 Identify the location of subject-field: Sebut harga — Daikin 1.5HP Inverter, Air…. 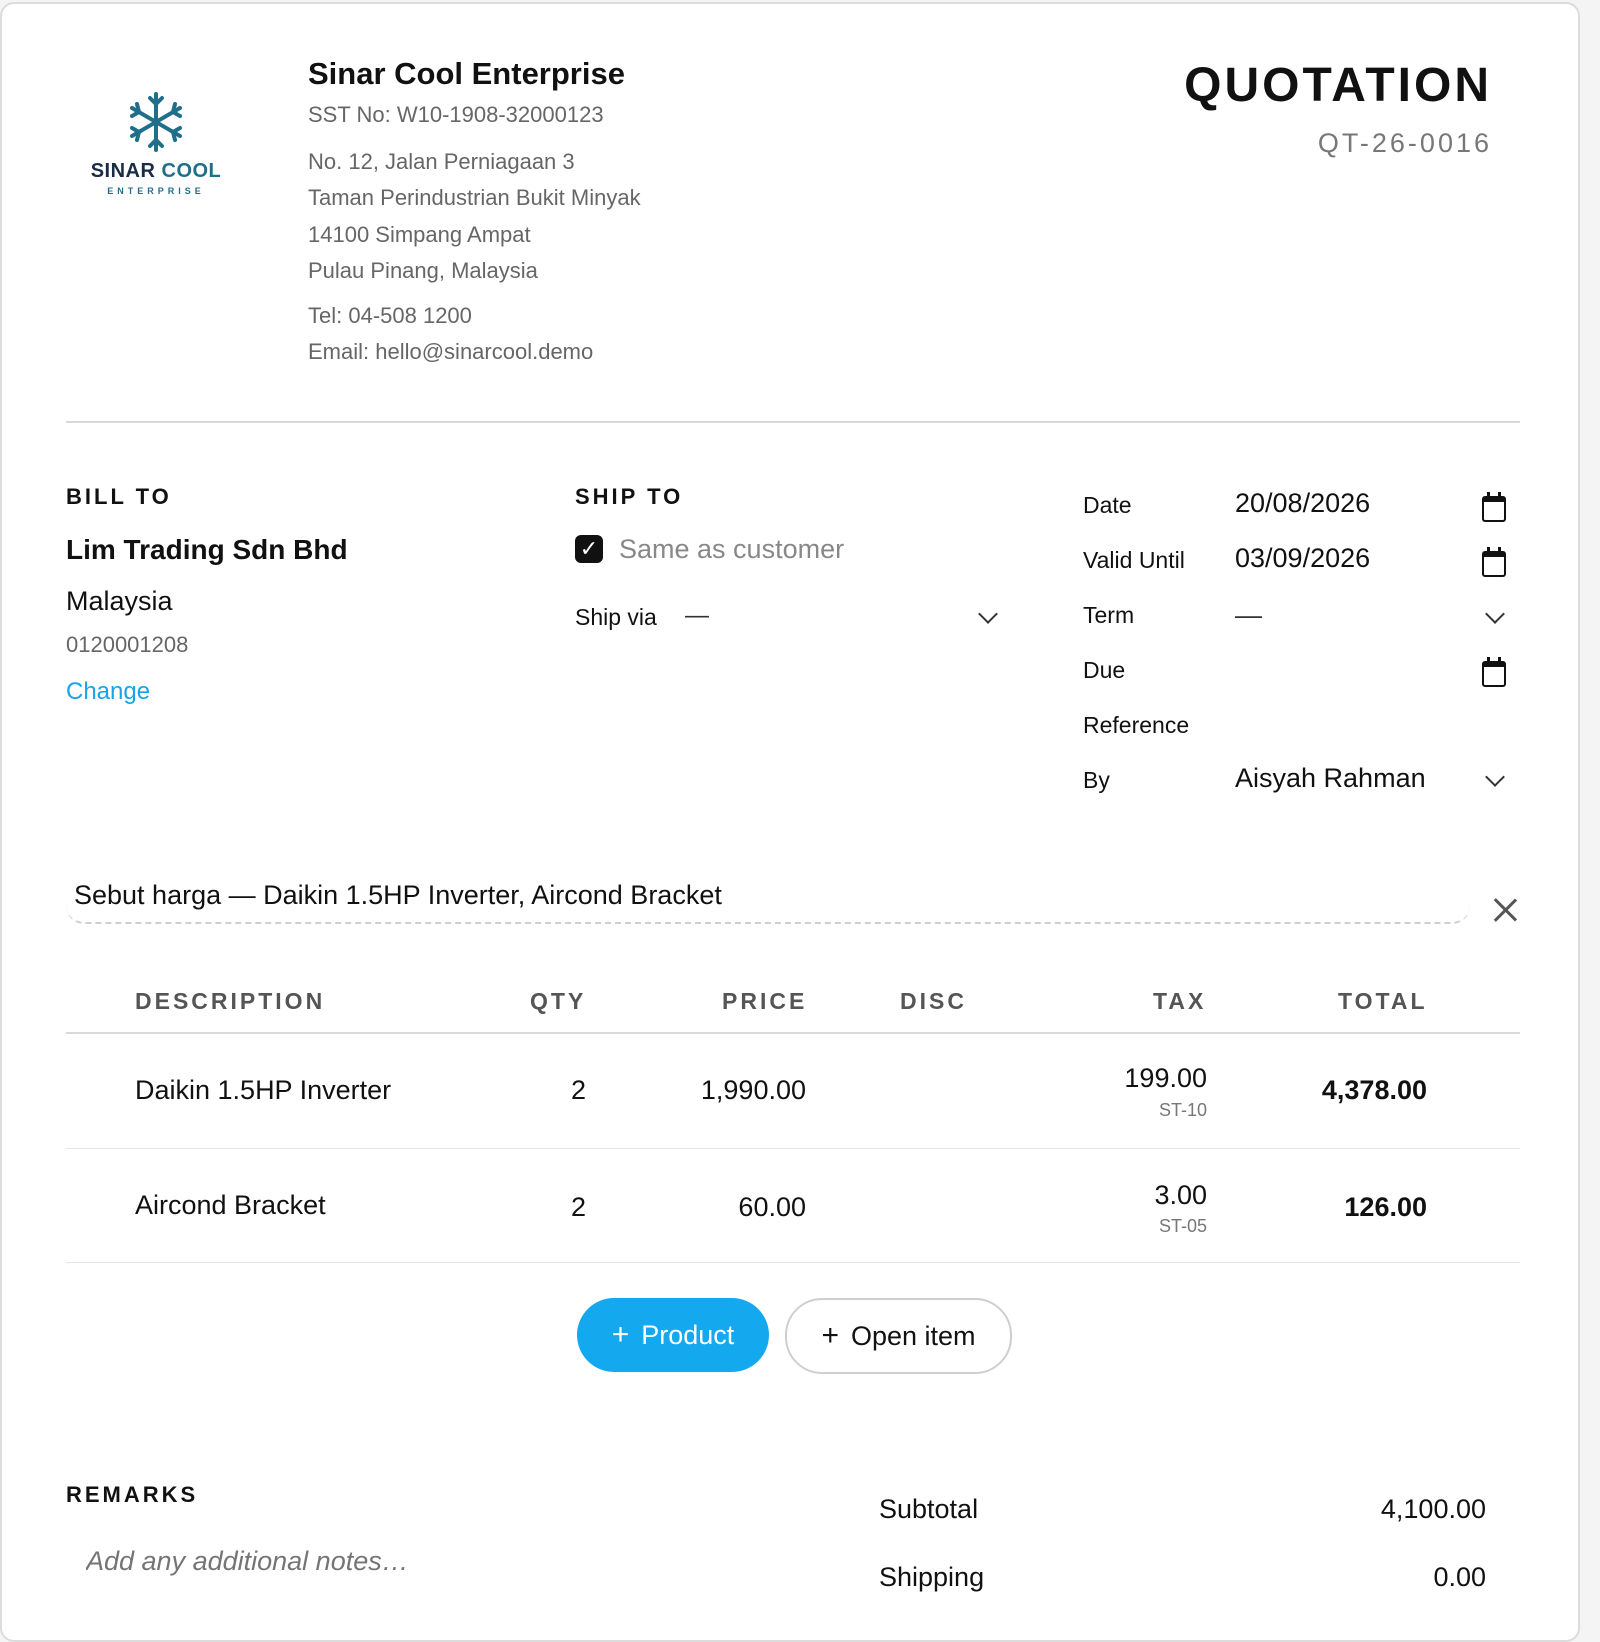
(768, 902).